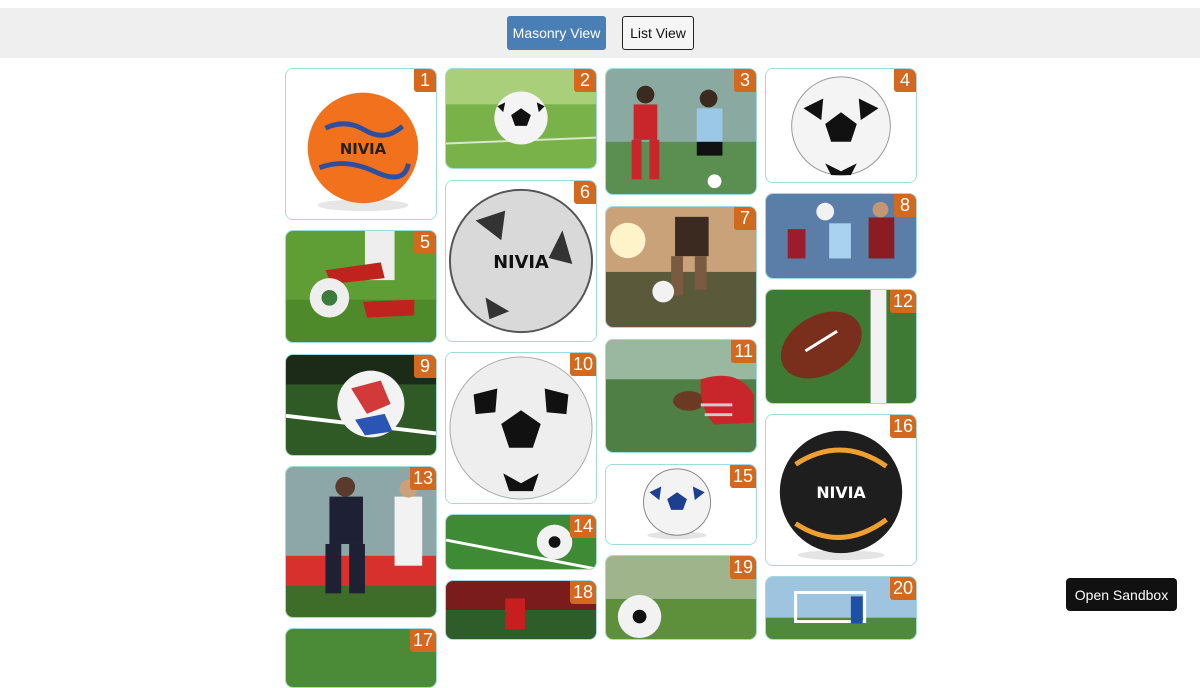 This screenshot has width=1200, height=688. I want to click on gallery-item-13: 13, so click(361, 542).